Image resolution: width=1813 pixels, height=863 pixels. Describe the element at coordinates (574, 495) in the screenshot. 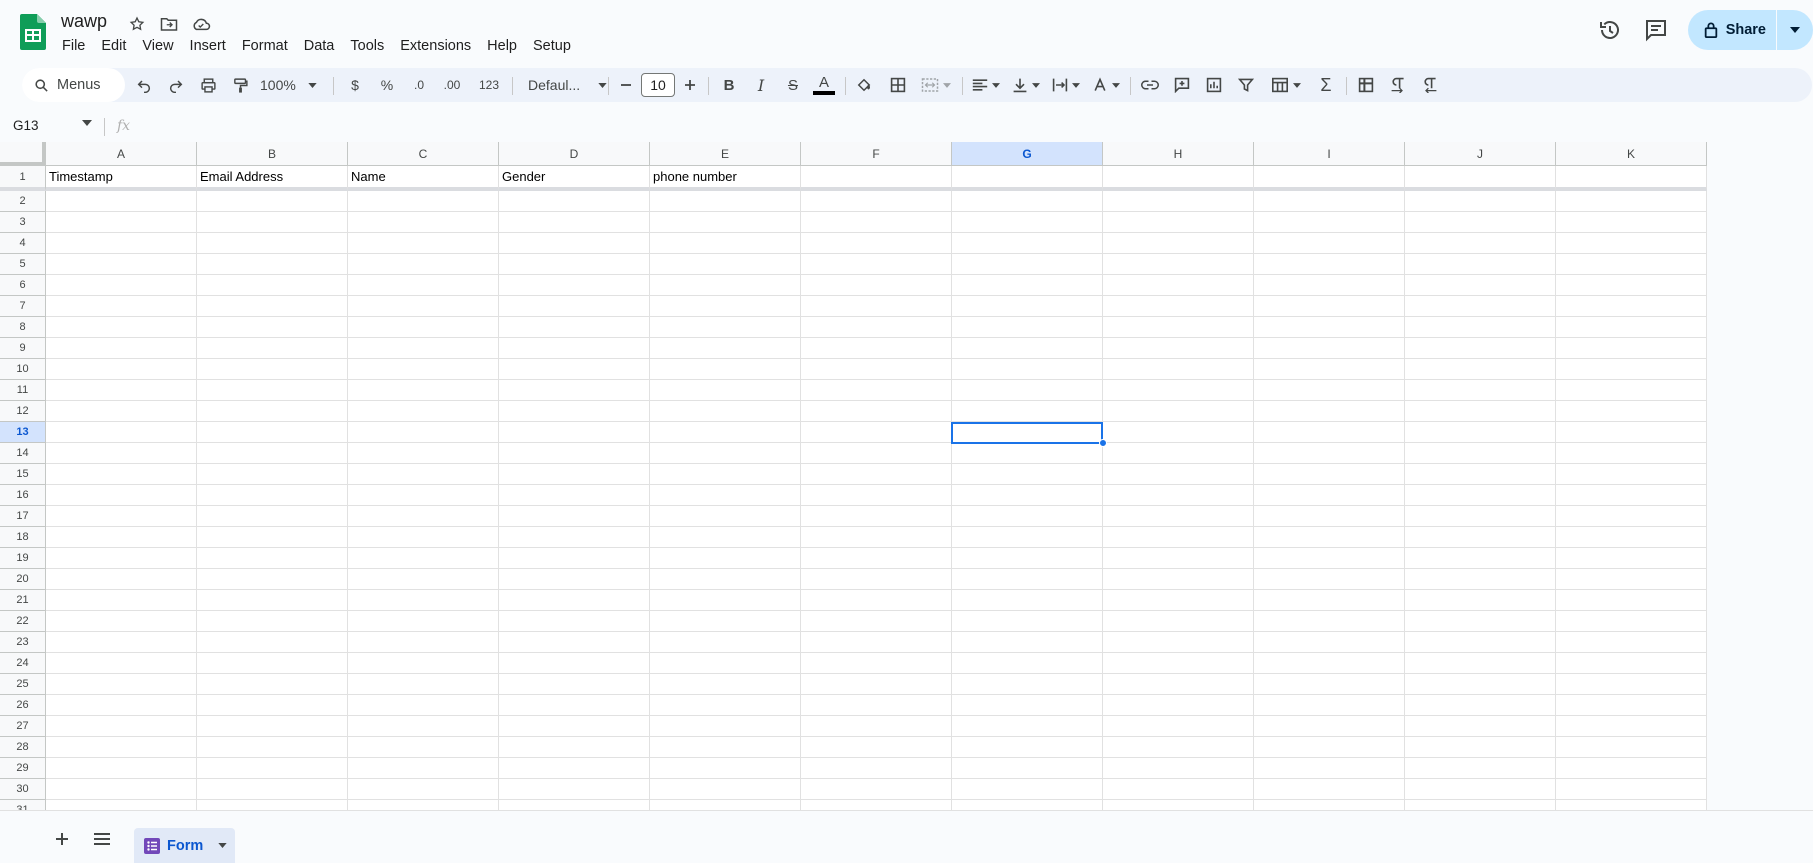

I see `cell-d16` at that location.